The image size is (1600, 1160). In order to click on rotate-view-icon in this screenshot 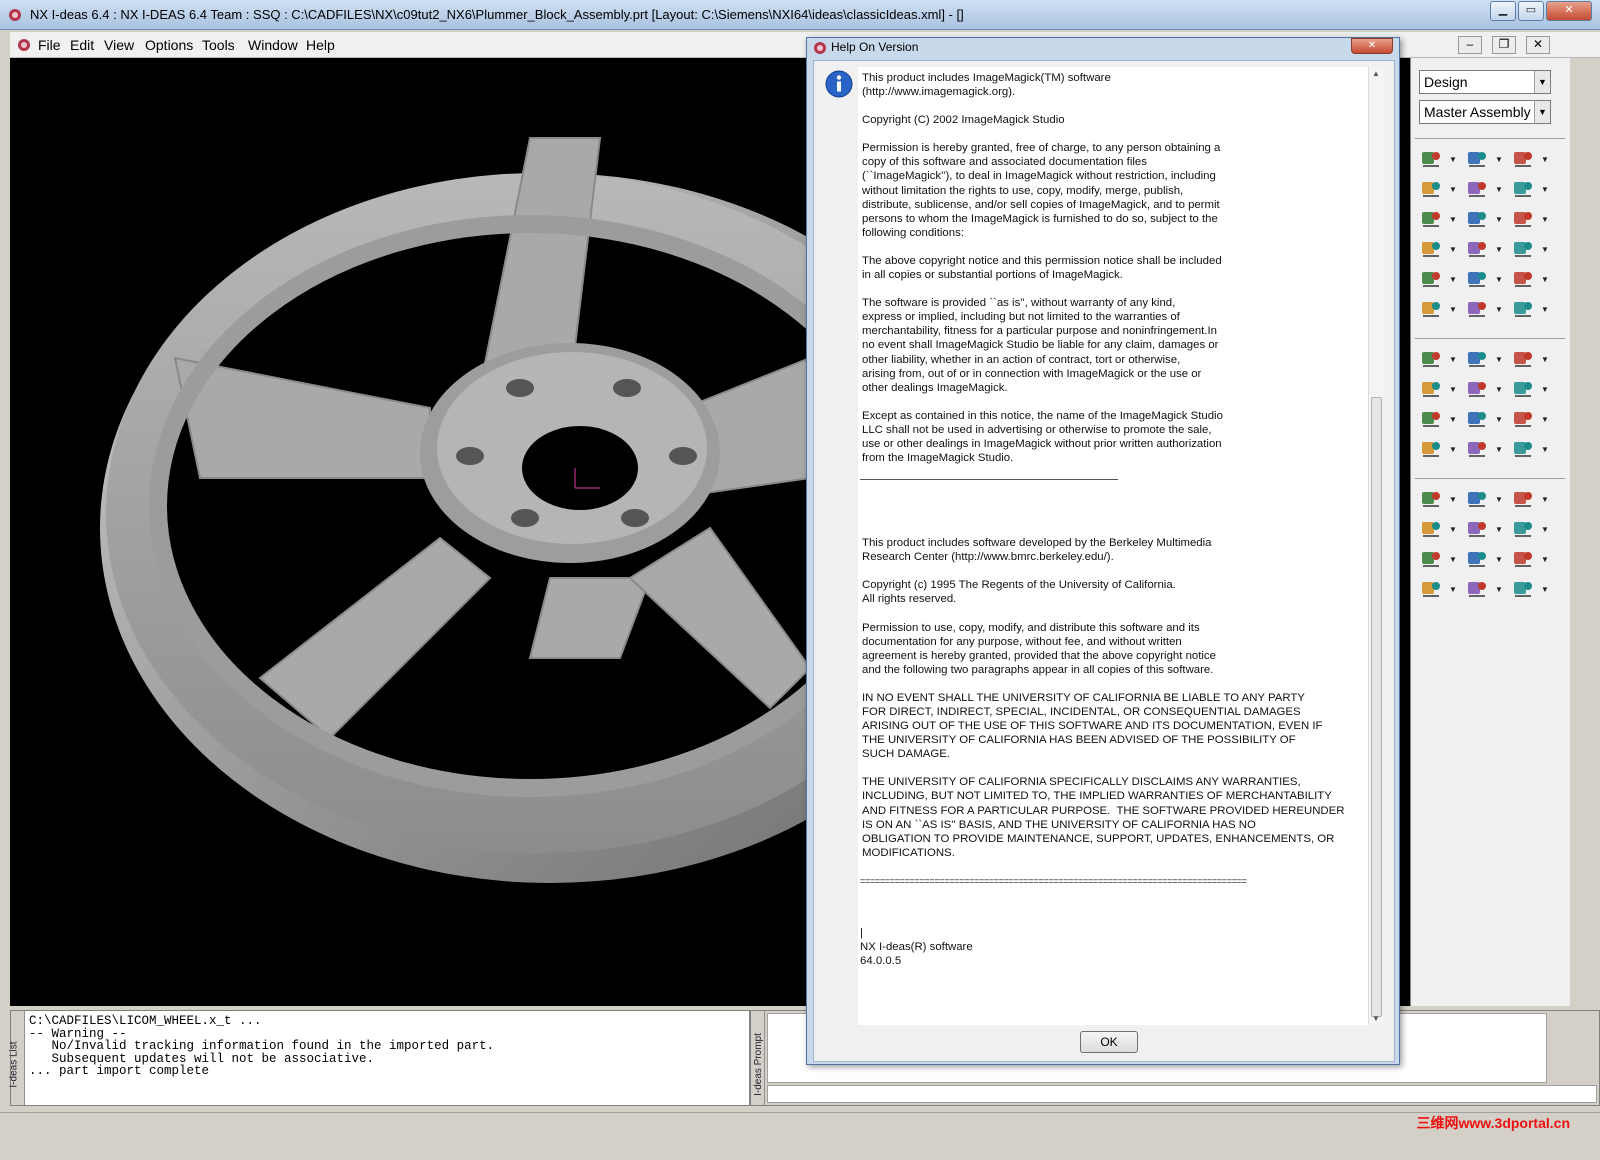, I will do `click(1478, 560)`.